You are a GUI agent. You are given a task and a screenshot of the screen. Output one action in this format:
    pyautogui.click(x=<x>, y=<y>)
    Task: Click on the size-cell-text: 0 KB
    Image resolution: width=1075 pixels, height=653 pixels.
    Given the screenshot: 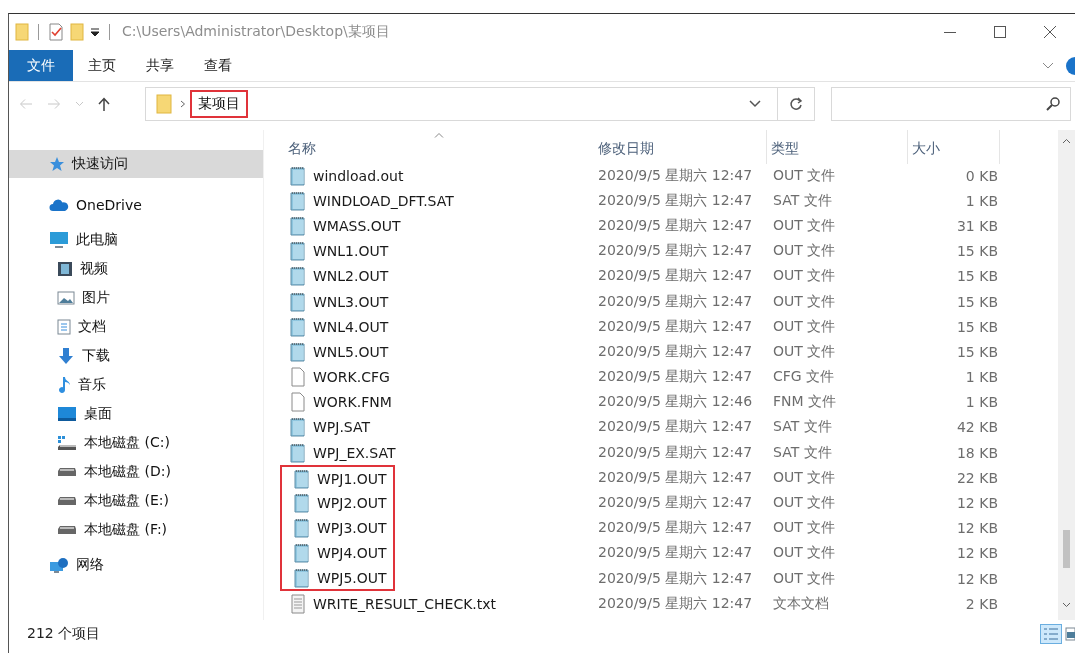 What is the action you would take?
    pyautogui.click(x=981, y=176)
    